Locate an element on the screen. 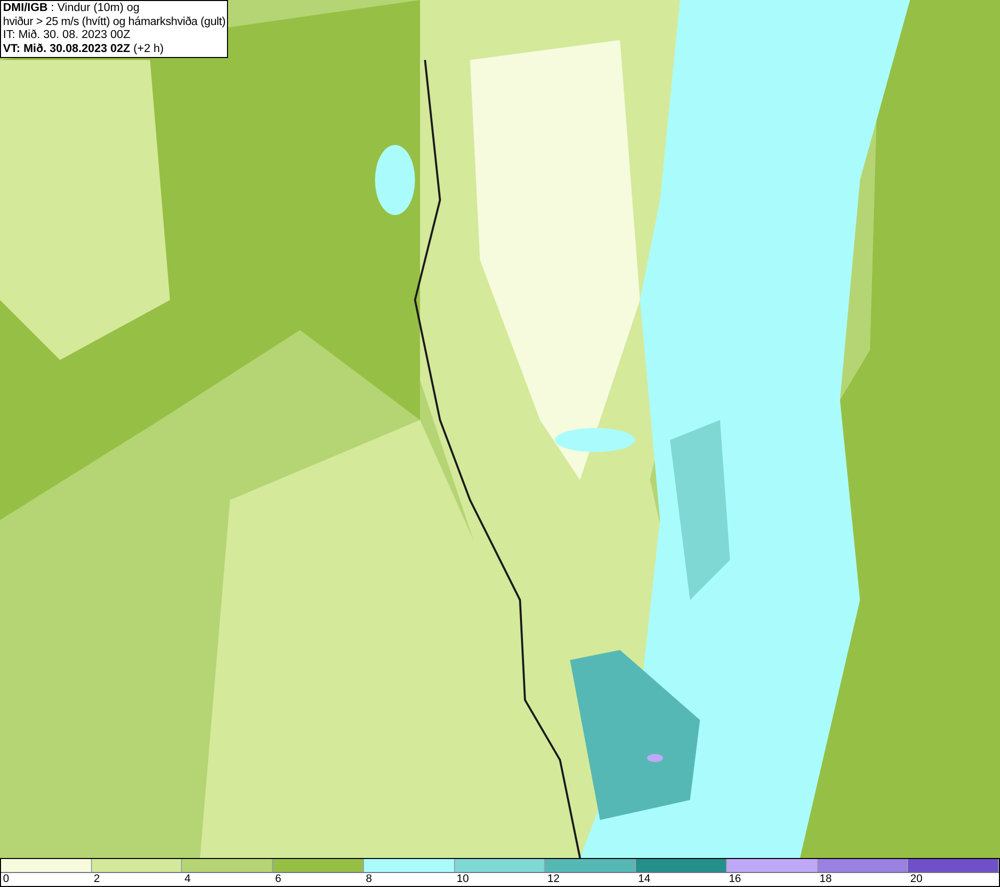 Image resolution: width=1000 pixels, height=887 pixels. scale-label: 14 is located at coordinates (644, 879).